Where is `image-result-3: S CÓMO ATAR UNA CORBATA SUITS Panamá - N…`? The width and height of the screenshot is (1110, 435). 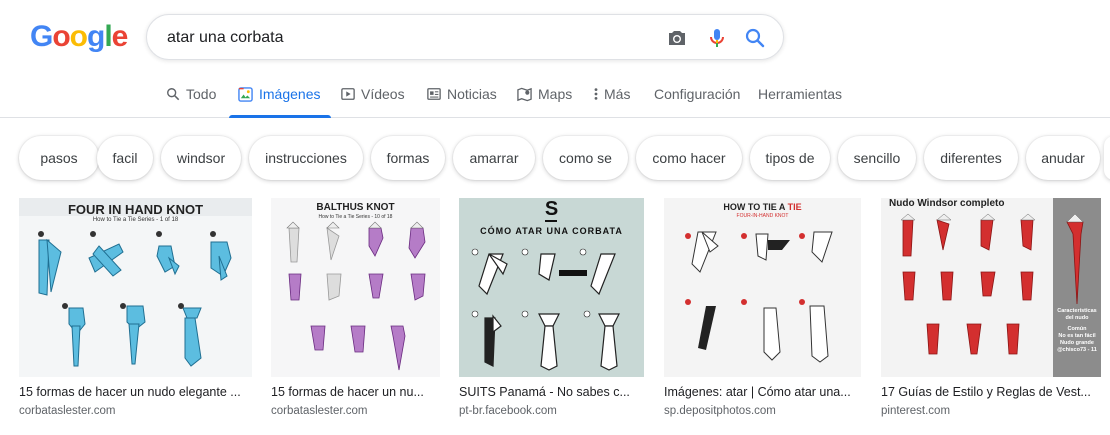 image-result-3: S CÓMO ATAR UNA CORBATA SUITS Panamá - N… is located at coordinates (551, 307).